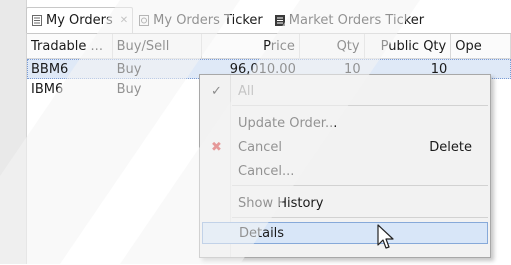 The height and width of the screenshot is (265, 511). I want to click on menu-item-details: Details, so click(345, 233).